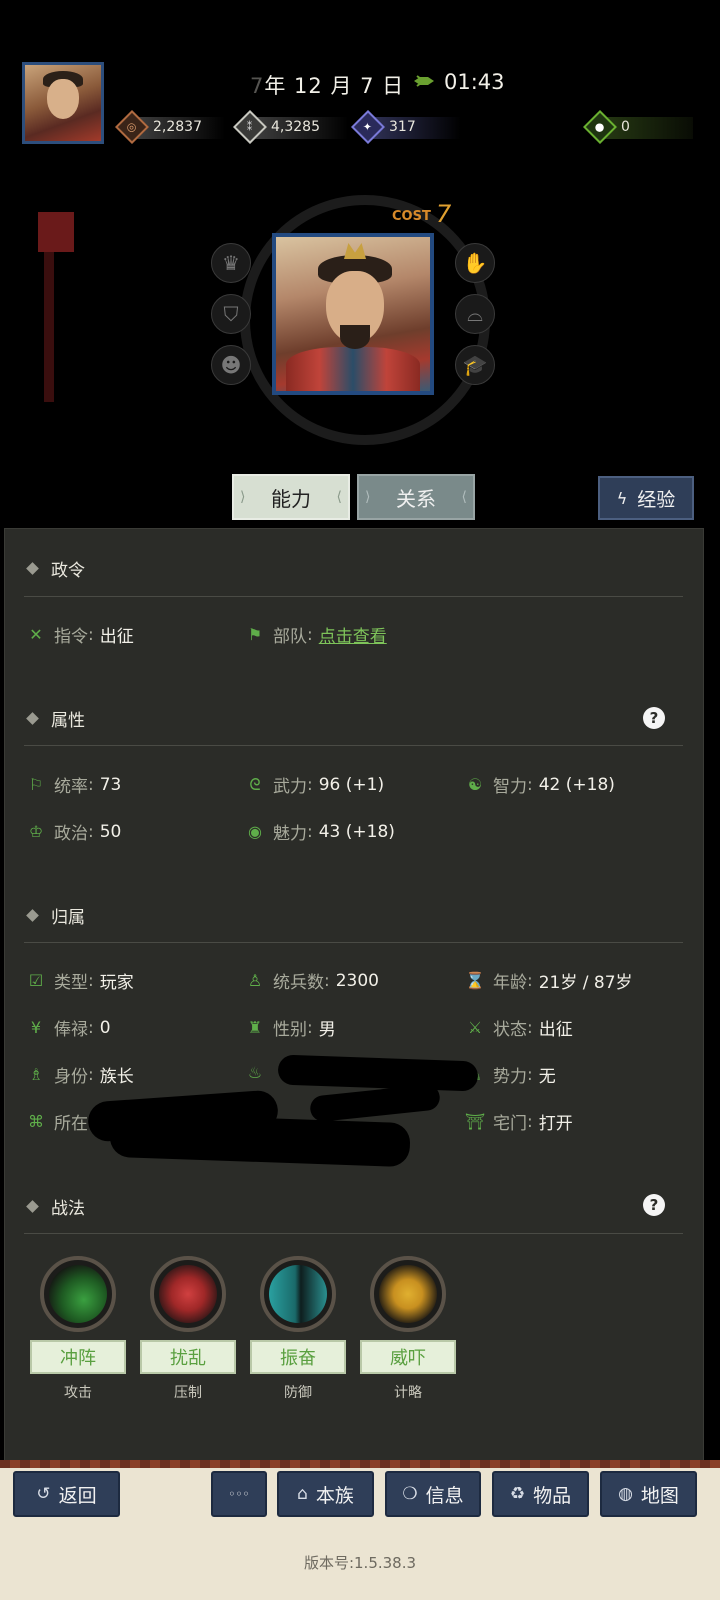 The image size is (720, 1600). What do you see at coordinates (55, 718) in the screenshot?
I see `section-attributes-title: 属性` at bounding box center [55, 718].